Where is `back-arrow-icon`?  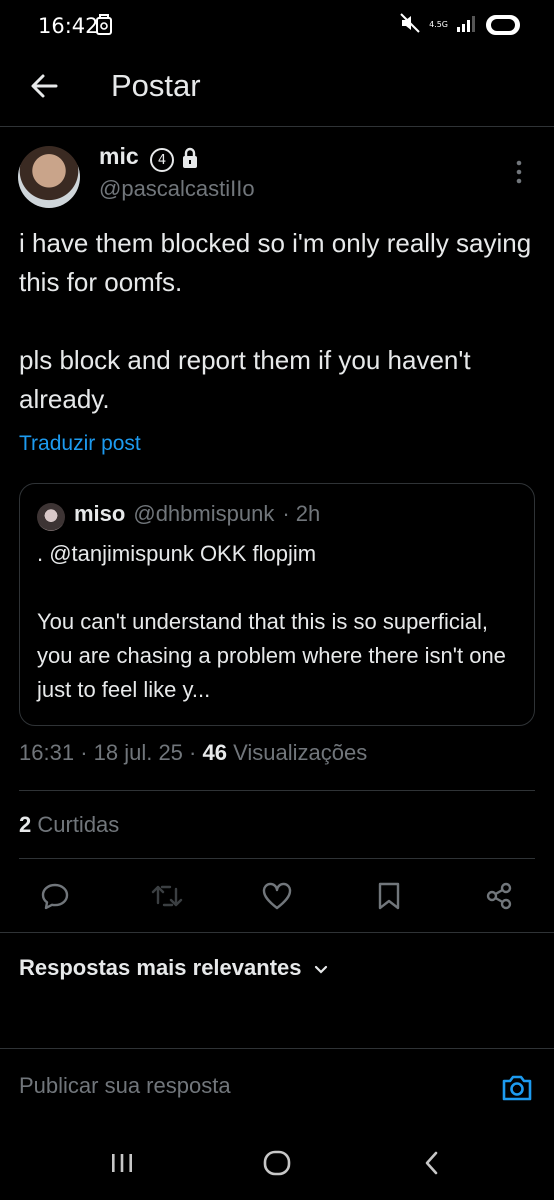
back-arrow-icon is located at coordinates (44, 86).